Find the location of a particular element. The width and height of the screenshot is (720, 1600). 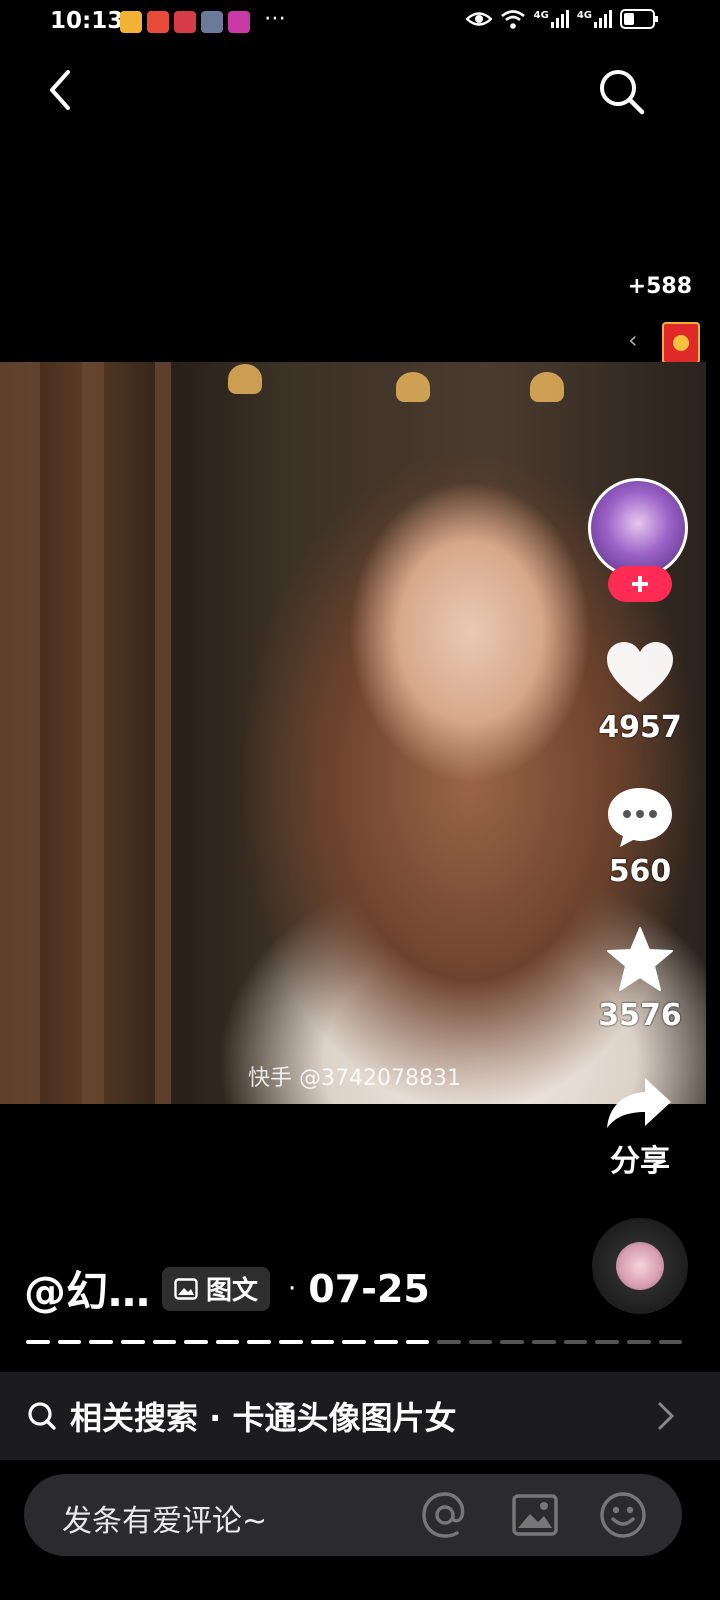

battery-icon is located at coordinates (639, 19).